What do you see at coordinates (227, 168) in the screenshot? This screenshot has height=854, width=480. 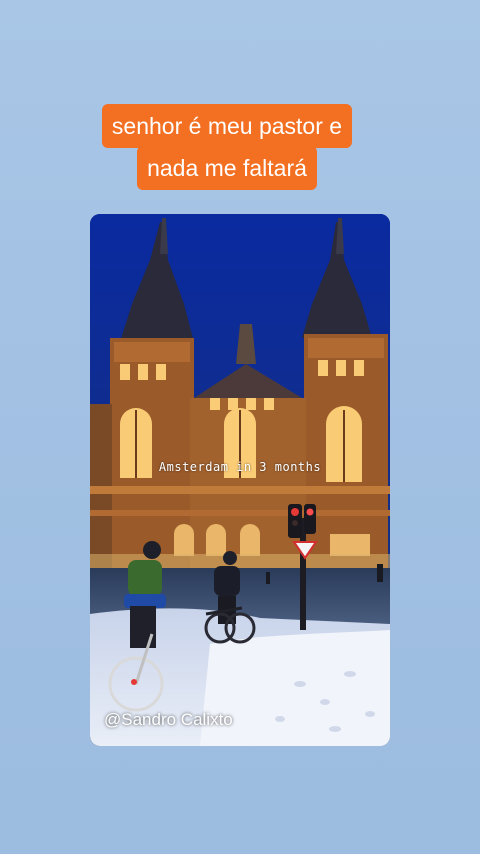 I see `caption-line-2: nada me faltará` at bounding box center [227, 168].